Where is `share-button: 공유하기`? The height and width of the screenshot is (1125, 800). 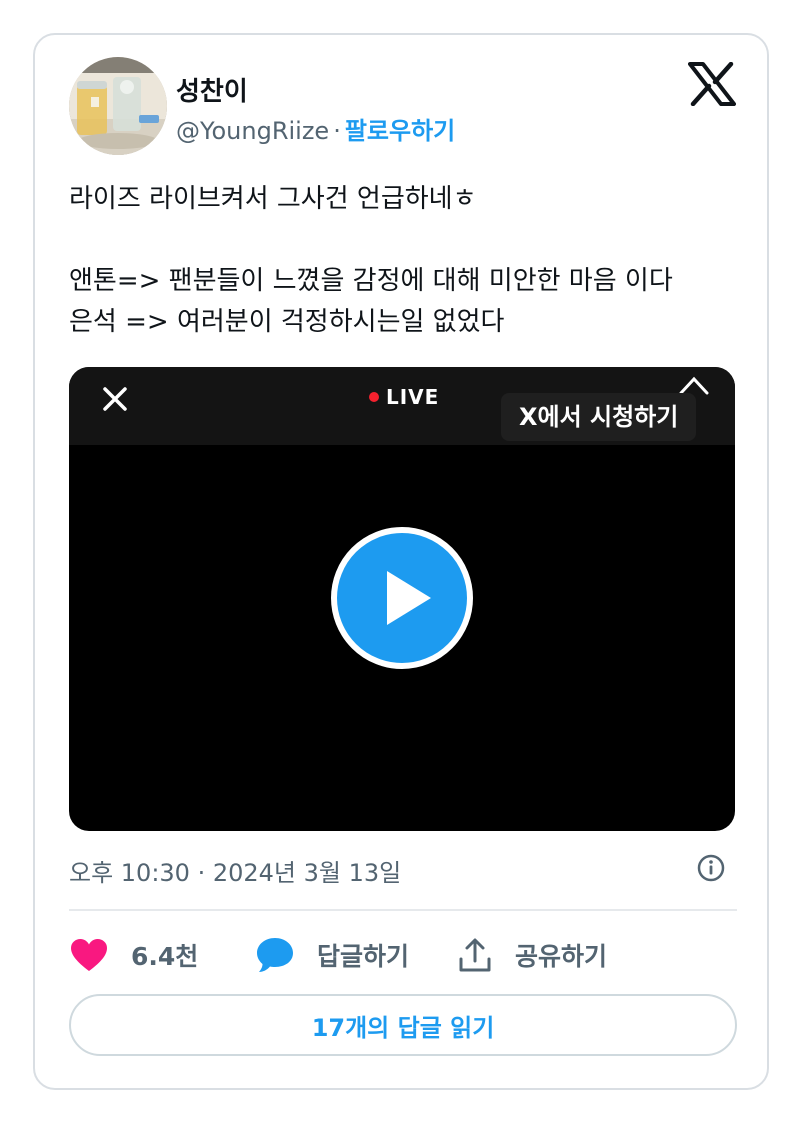
share-button: 공유하기 is located at coordinates (532, 955).